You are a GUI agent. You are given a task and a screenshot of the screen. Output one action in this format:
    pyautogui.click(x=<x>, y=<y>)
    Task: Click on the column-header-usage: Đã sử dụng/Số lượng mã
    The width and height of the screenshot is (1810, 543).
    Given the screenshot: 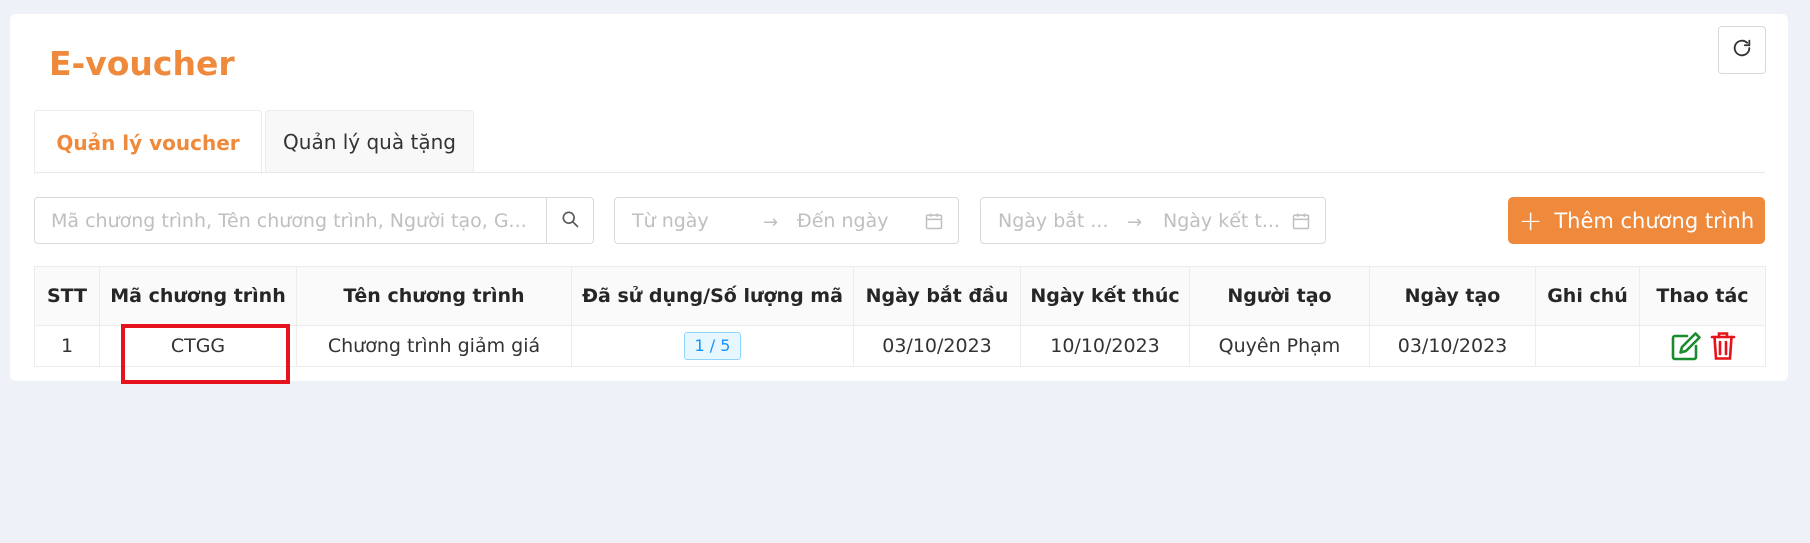 What is the action you would take?
    pyautogui.click(x=712, y=296)
    